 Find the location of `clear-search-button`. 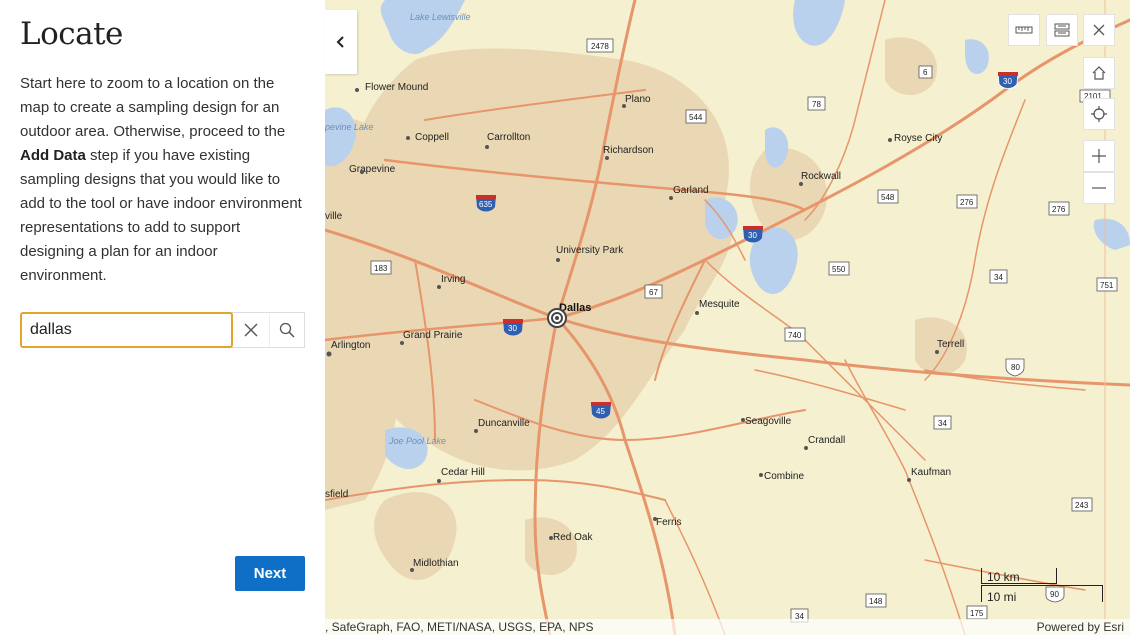

clear-search-button is located at coordinates (251, 330).